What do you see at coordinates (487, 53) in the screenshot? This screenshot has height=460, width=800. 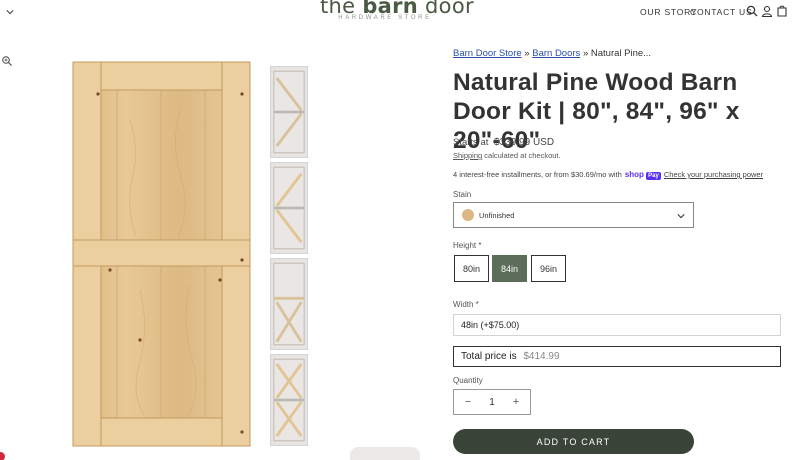 I see `breadcrumb-barn-door-store: Barn Door Store` at bounding box center [487, 53].